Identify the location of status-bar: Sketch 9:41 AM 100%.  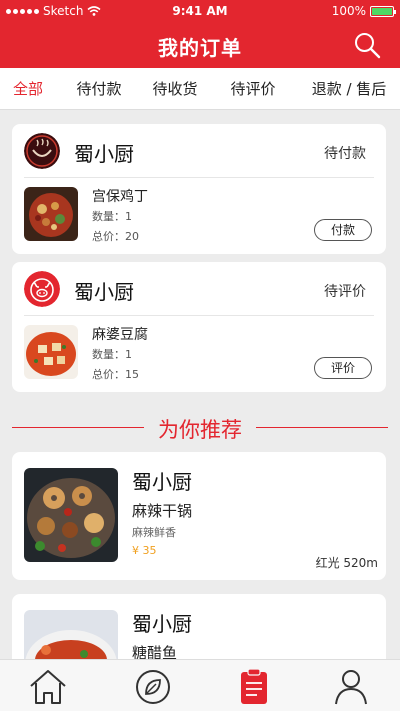
(200, 11).